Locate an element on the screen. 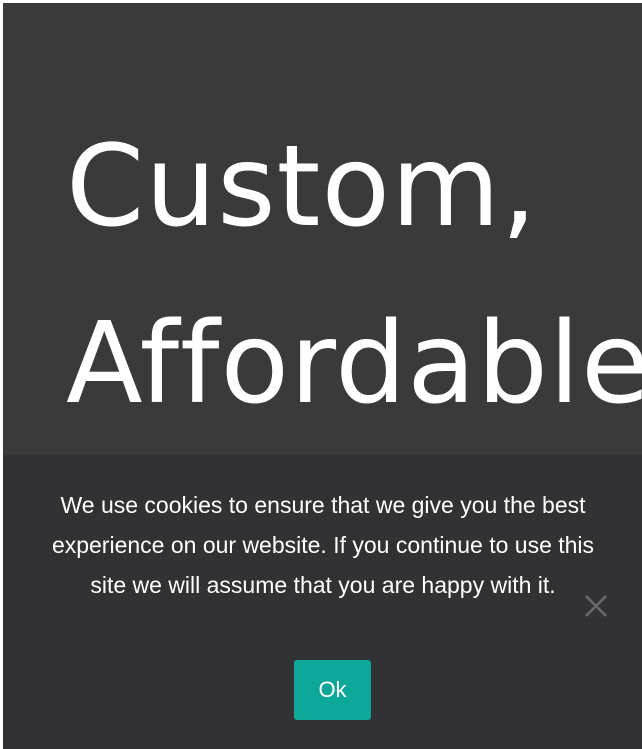  close-icon is located at coordinates (596, 606).